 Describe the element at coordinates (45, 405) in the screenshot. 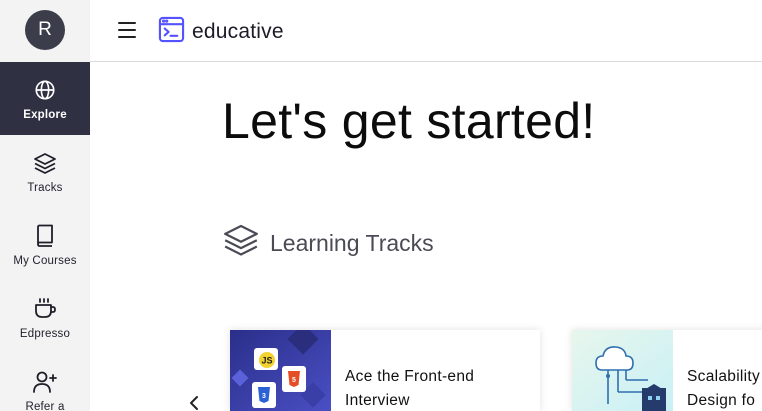

I see `sidebar-item-label: Refer a` at that location.